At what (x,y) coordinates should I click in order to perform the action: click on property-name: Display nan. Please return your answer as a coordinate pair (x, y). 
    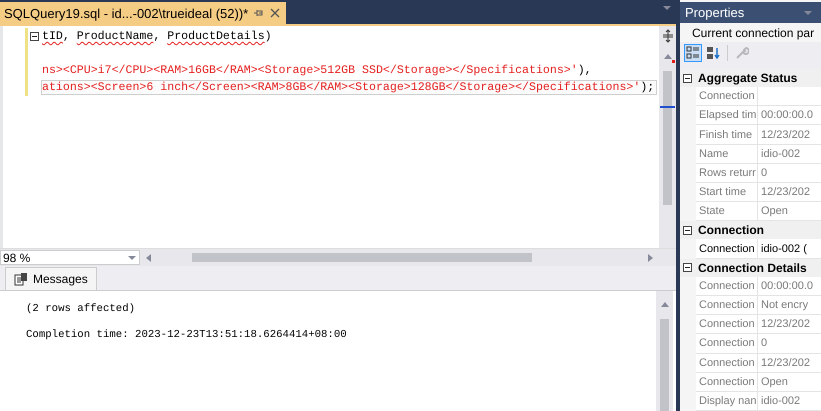
    Looking at the image, I should click on (727, 401).